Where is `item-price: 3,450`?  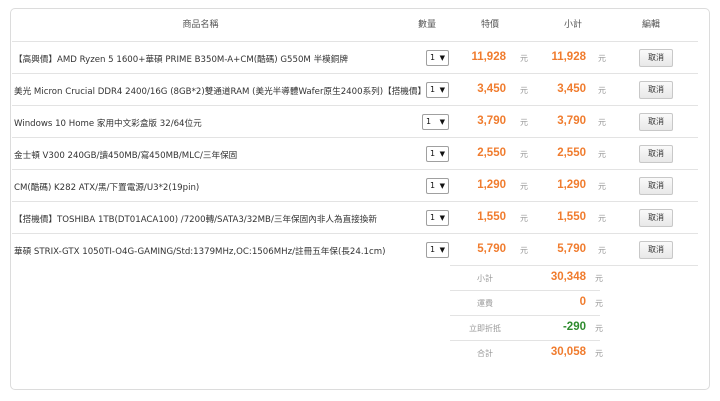
item-price: 3,450 is located at coordinates (491, 89).